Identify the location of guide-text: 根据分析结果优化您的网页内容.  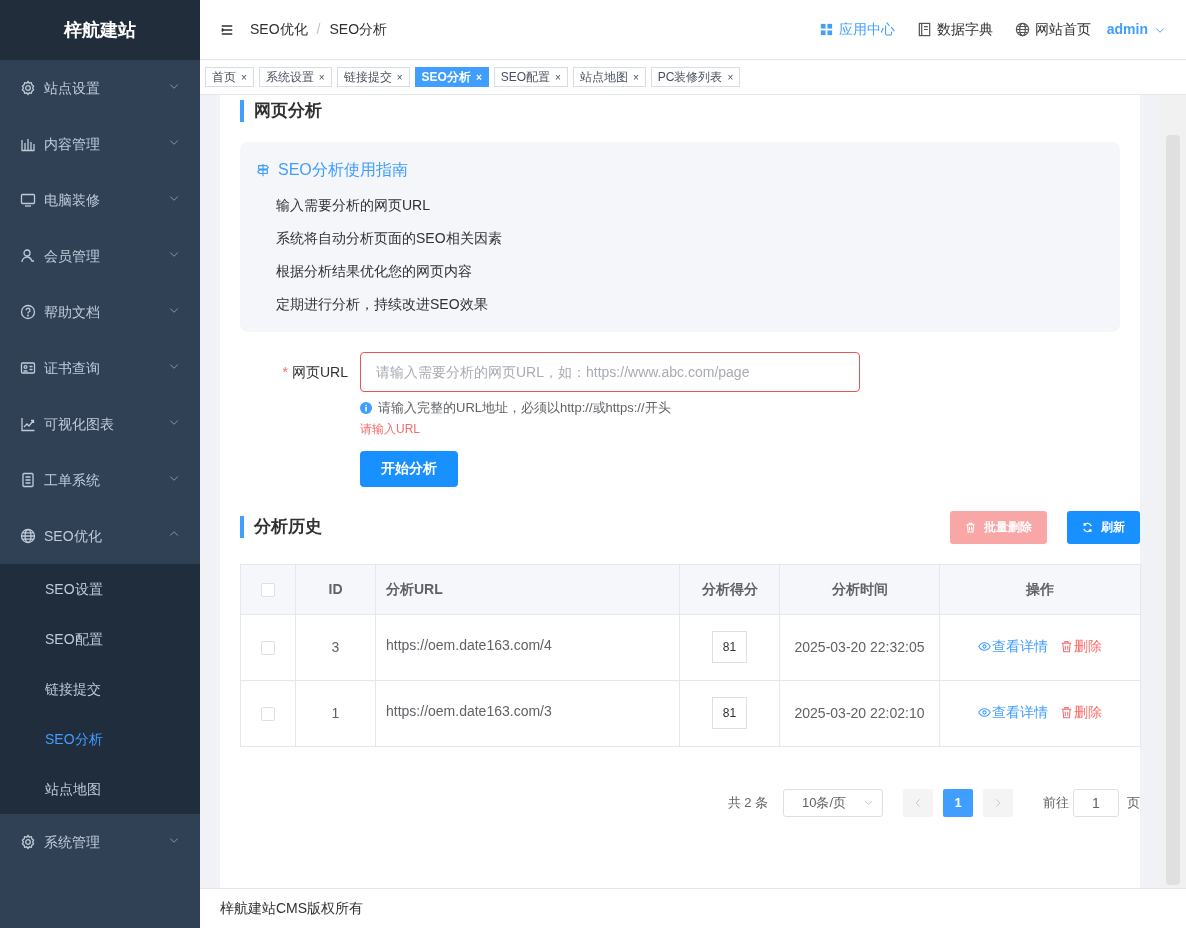
(374, 271).